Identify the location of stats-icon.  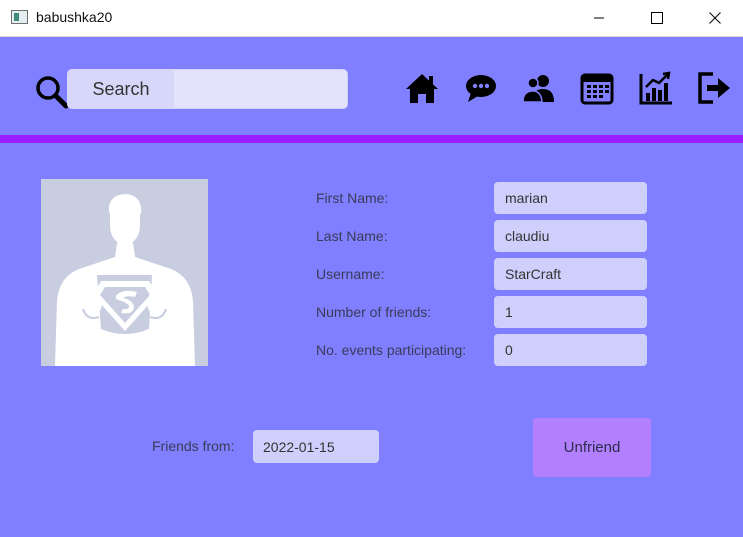
(655, 88).